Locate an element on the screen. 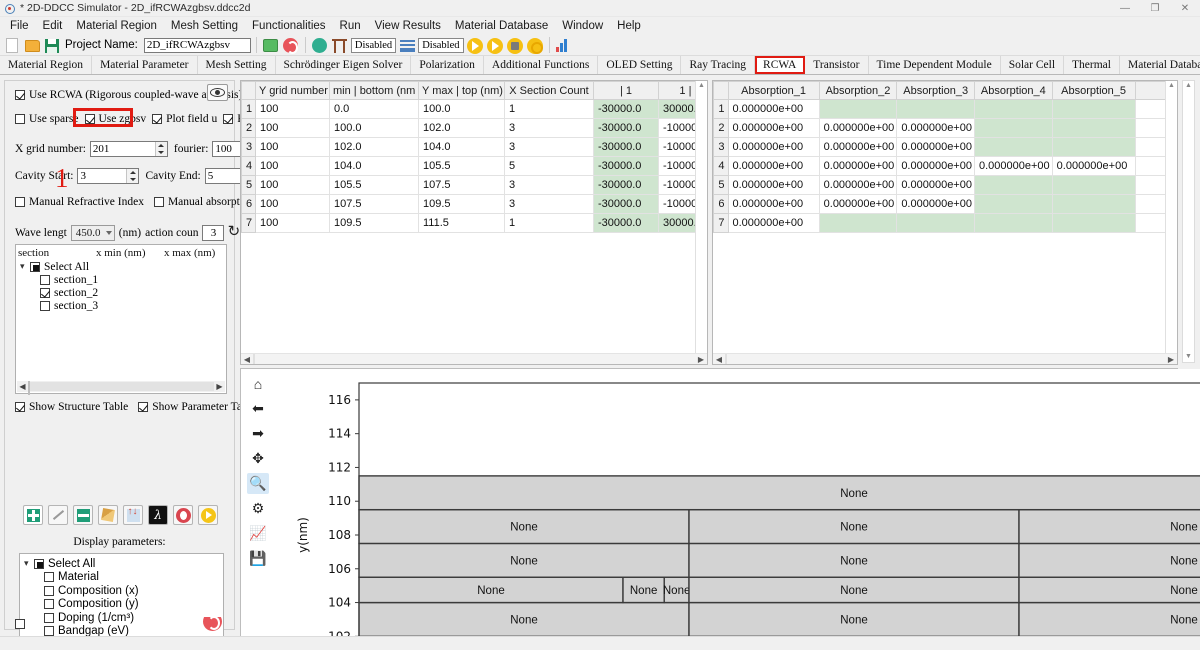 This screenshot has height=650, width=1200. scroll-up-icon: ▲ is located at coordinates (1171, 86).